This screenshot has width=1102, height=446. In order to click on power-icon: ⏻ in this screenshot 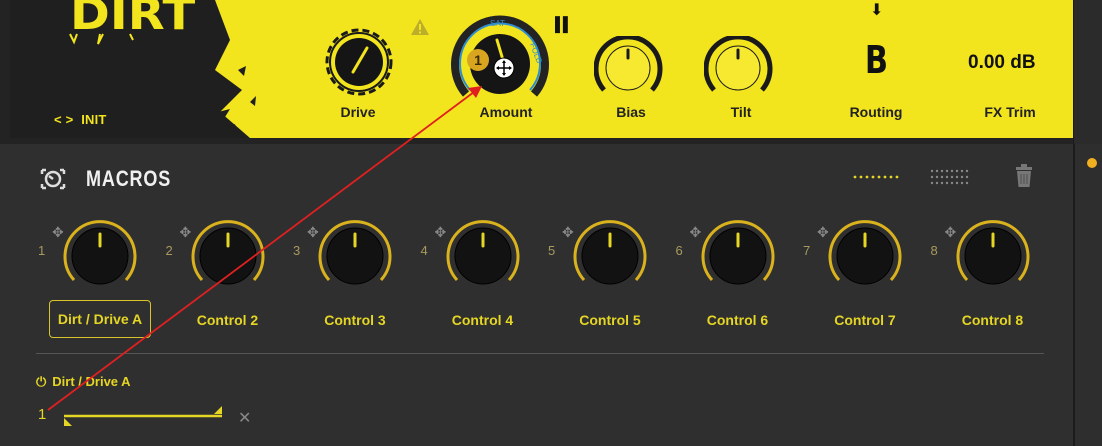, I will do `click(41, 381)`.